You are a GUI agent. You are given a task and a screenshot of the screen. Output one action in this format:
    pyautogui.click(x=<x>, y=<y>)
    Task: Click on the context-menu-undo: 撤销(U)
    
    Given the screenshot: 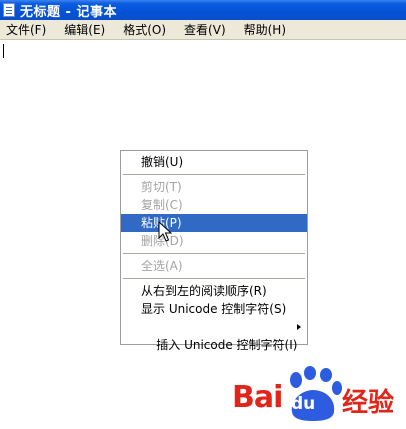 What is the action you would take?
    pyautogui.click(x=214, y=162)
    